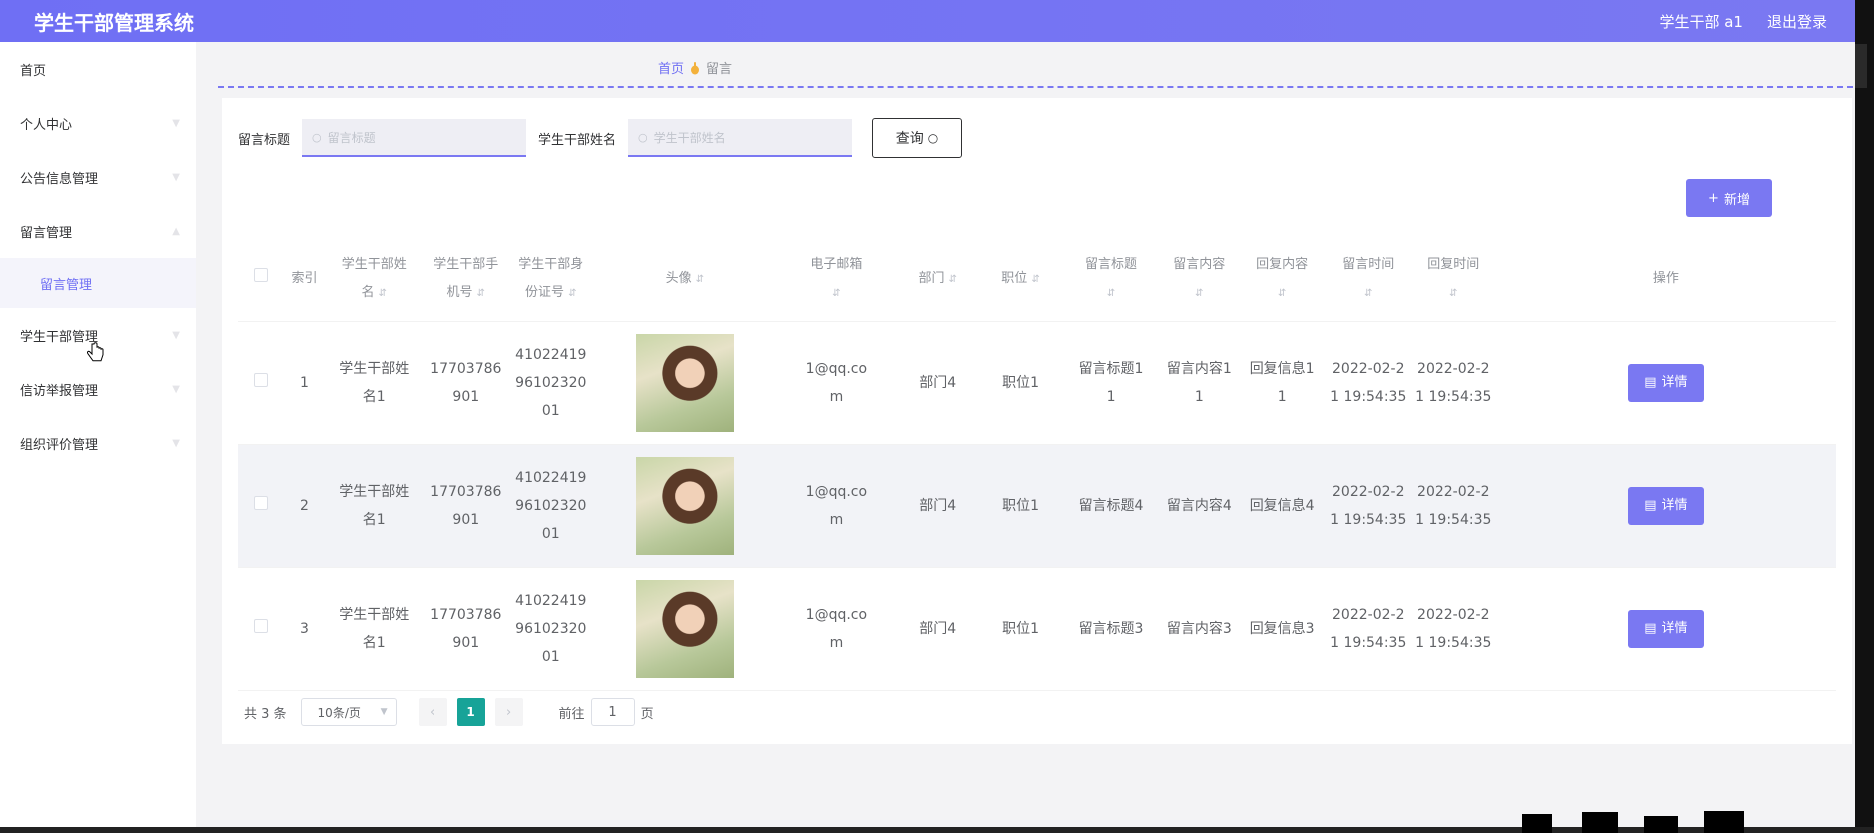 Image resolution: width=1874 pixels, height=833 pixels. I want to click on cell-idcard: 41022419 96102320 01, so click(551, 383).